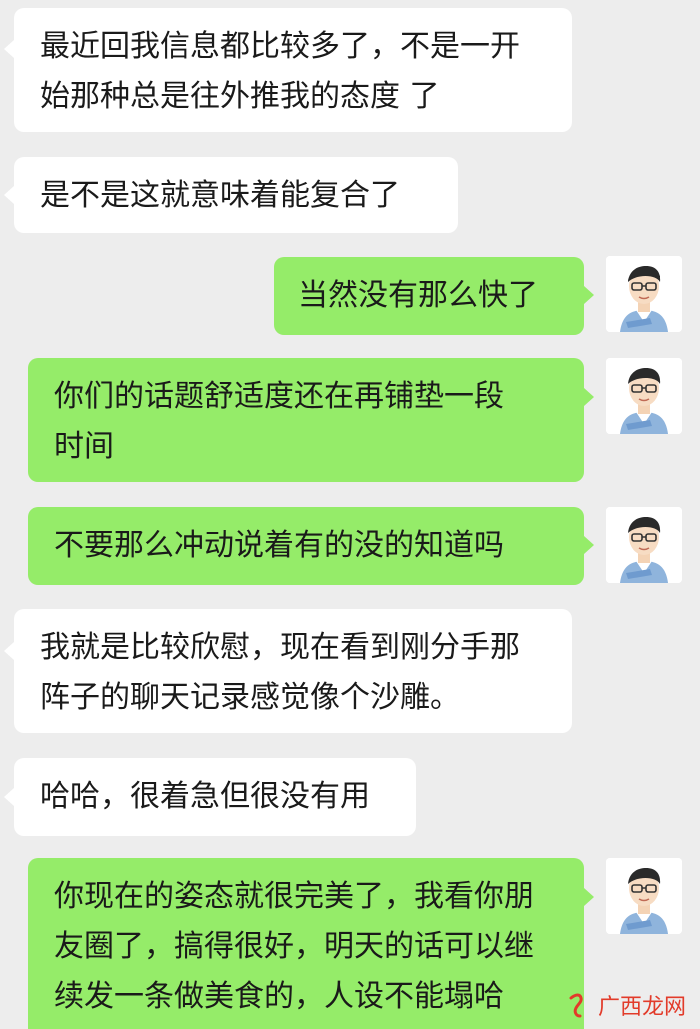 Image resolution: width=700 pixels, height=1029 pixels. Describe the element at coordinates (429, 296) in the screenshot. I see `outgoing-message-bubble: 当然没有那么快了` at that location.